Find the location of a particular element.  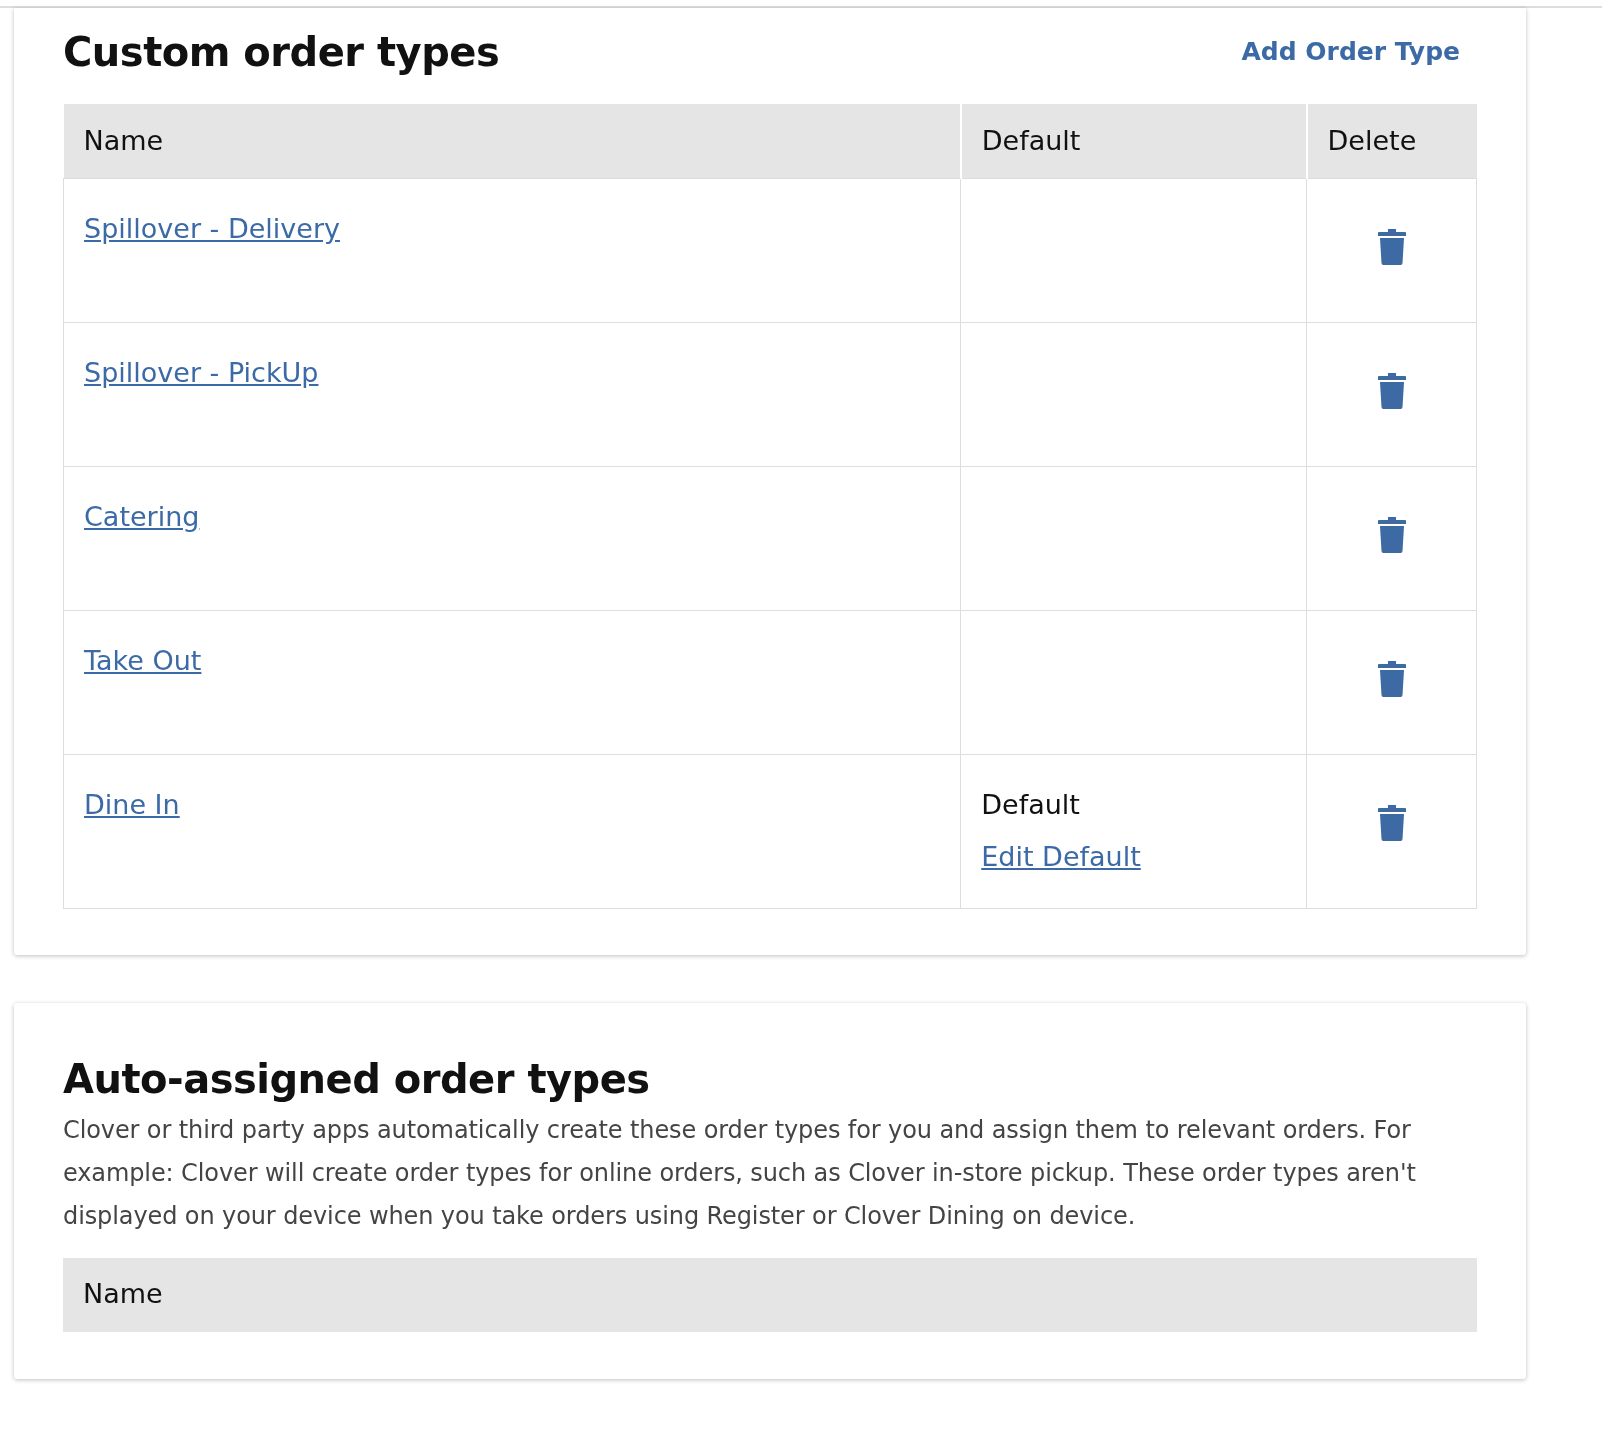

edit-default-link: Edit Default is located at coordinates (1061, 857).